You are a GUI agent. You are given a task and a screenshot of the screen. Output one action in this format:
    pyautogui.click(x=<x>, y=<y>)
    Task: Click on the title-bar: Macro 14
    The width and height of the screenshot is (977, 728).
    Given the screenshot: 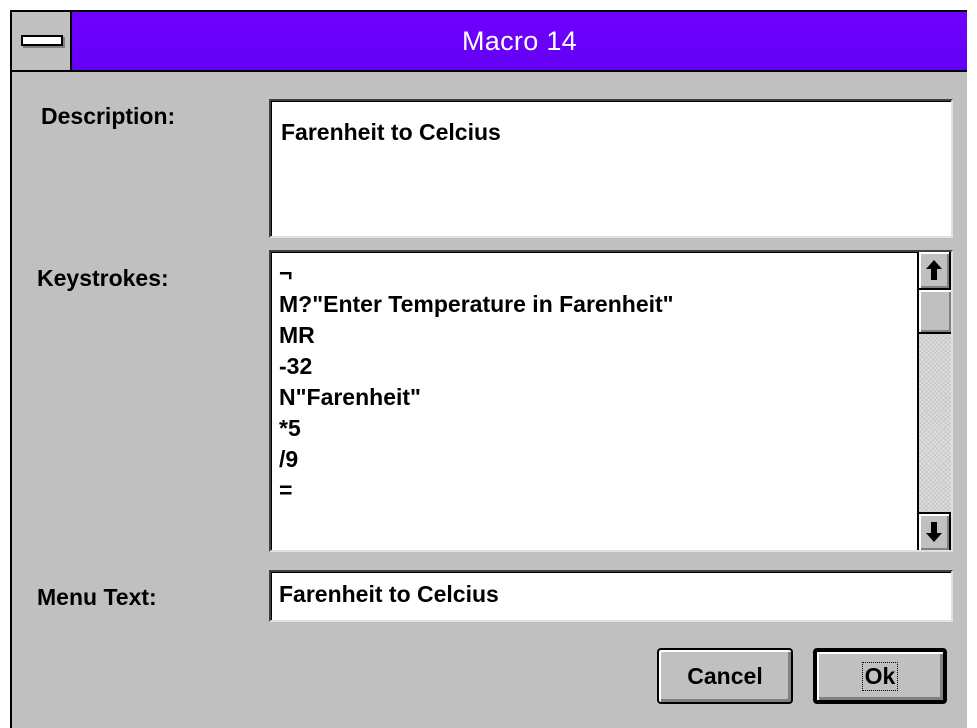 What is the action you would take?
    pyautogui.click(x=489, y=42)
    